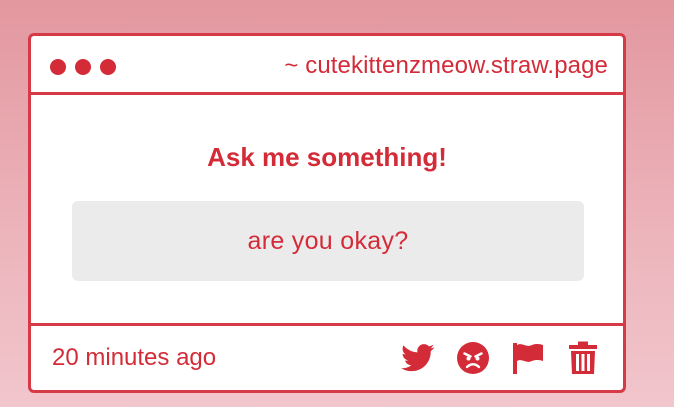 Image resolution: width=674 pixels, height=407 pixels. Describe the element at coordinates (134, 357) in the screenshot. I see `timestamp: 20 minutes ago` at that location.